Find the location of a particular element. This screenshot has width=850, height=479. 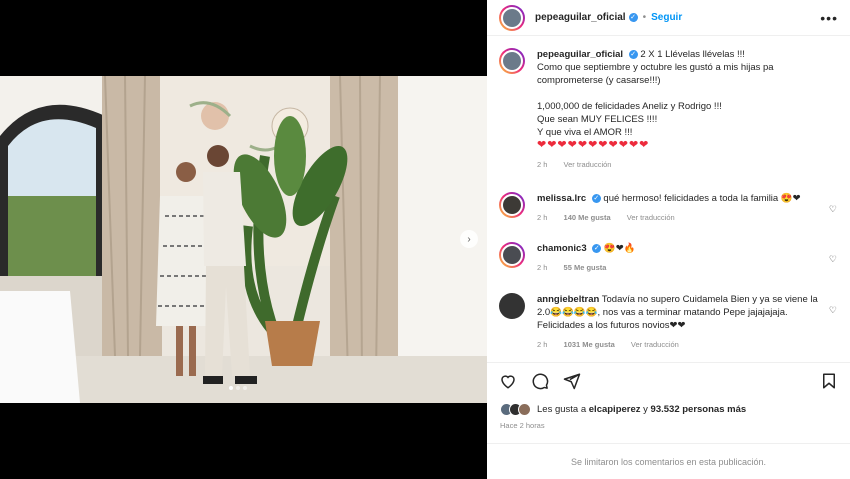

next-photo-button: › is located at coordinates (469, 239).